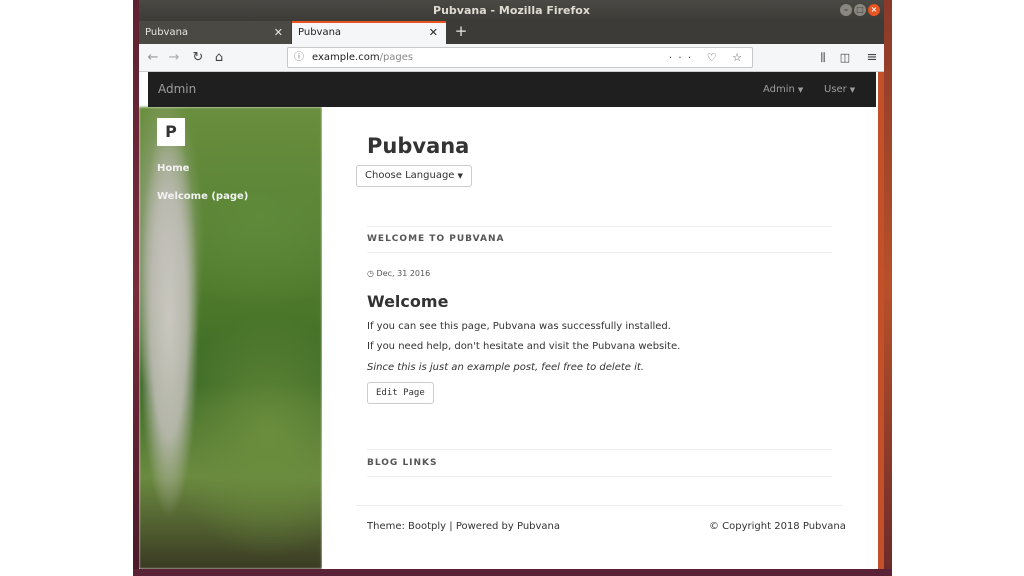 The width and height of the screenshot is (1024, 576). I want to click on site-logo: P, so click(171, 132).